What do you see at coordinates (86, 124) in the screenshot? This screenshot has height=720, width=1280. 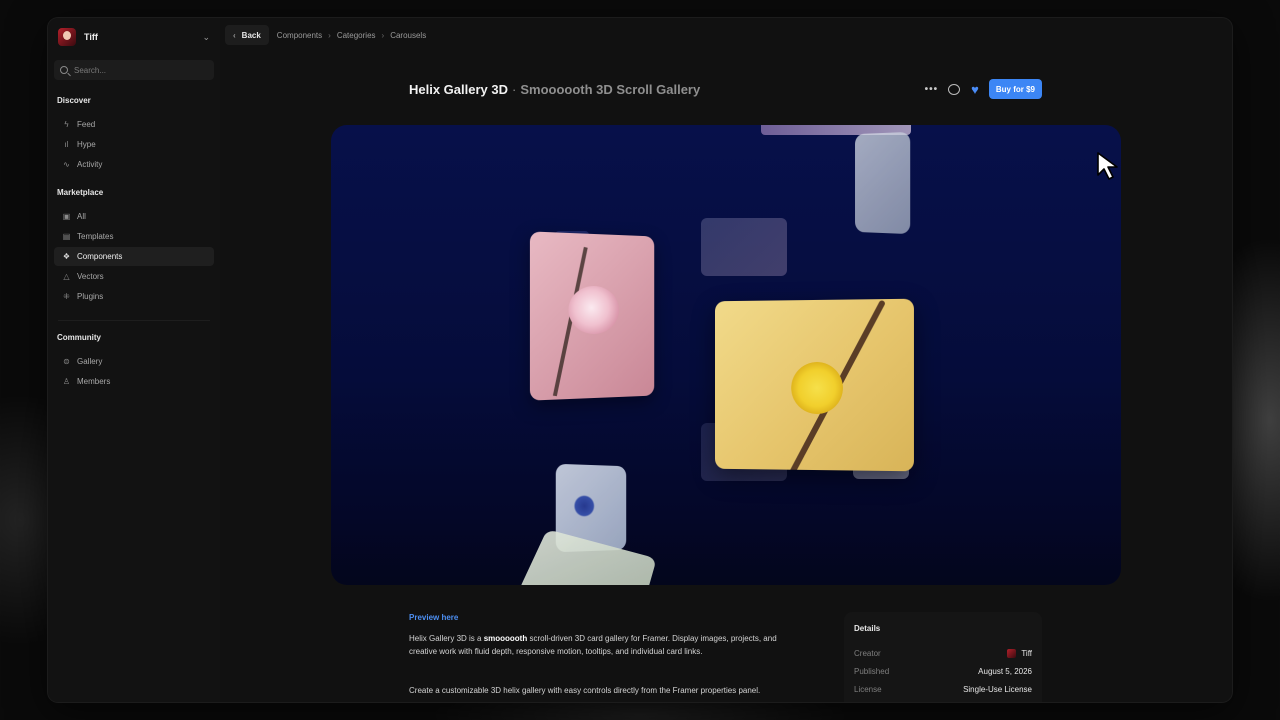 I see `sidebar-item-label: Feed` at bounding box center [86, 124].